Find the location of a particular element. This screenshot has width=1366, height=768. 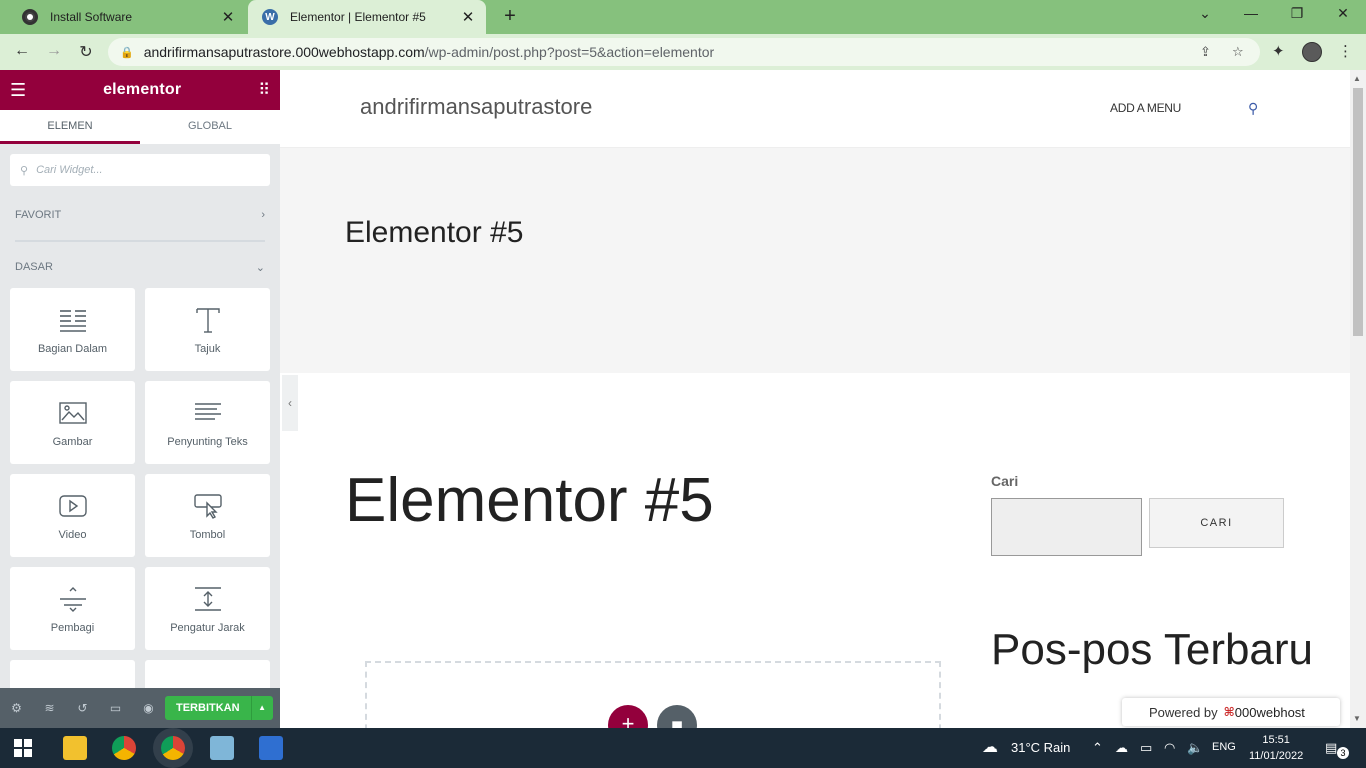

chrome-tab-icon is located at coordinates (30, 17).